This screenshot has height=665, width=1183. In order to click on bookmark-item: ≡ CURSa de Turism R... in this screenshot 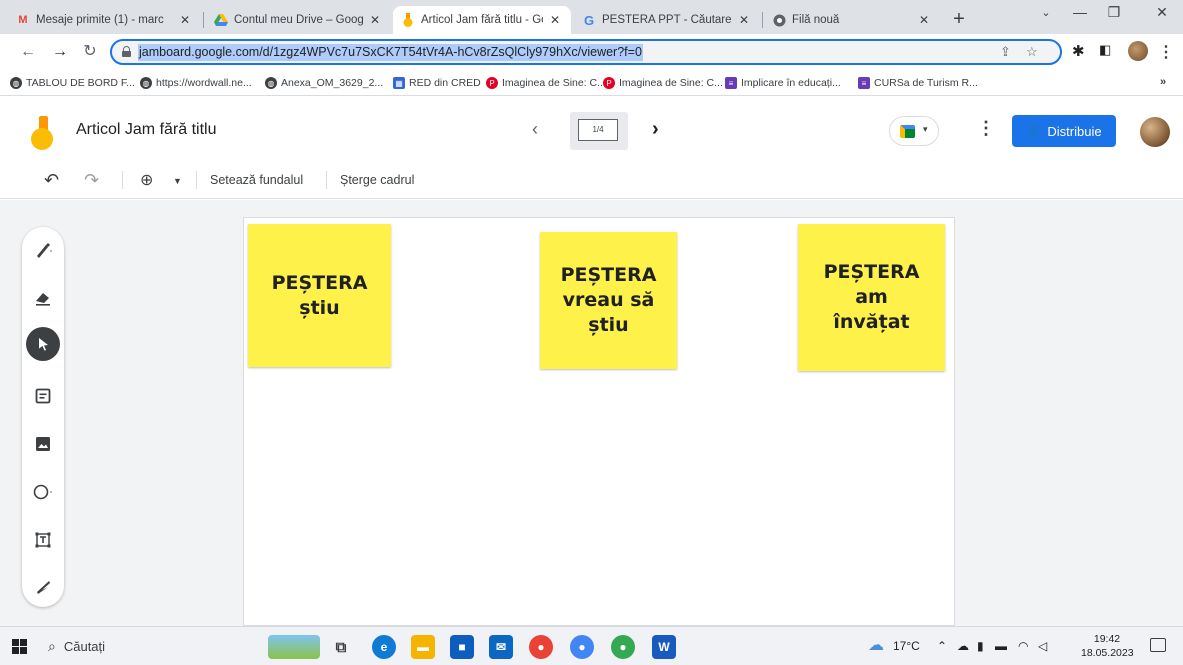, I will do `click(918, 83)`.